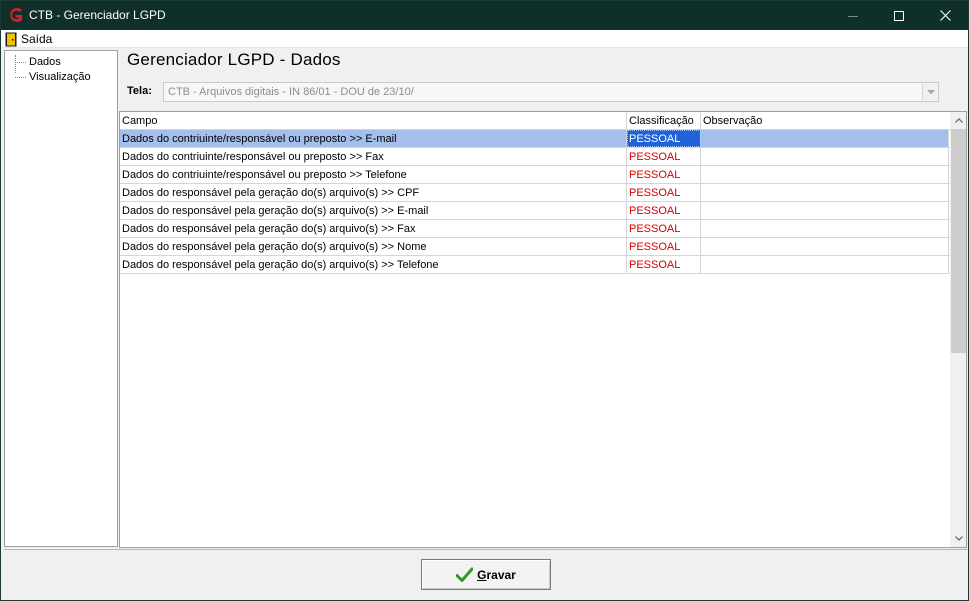 The width and height of the screenshot is (969, 601). I want to click on close-icon, so click(945, 15).